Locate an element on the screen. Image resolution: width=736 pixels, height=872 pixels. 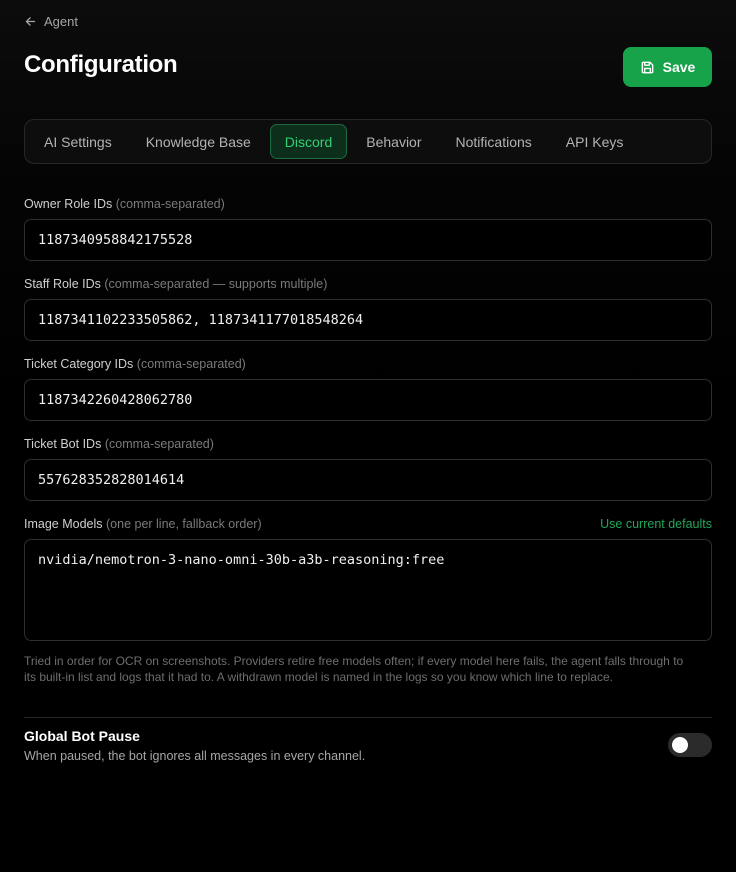
toggle-knob is located at coordinates (680, 745).